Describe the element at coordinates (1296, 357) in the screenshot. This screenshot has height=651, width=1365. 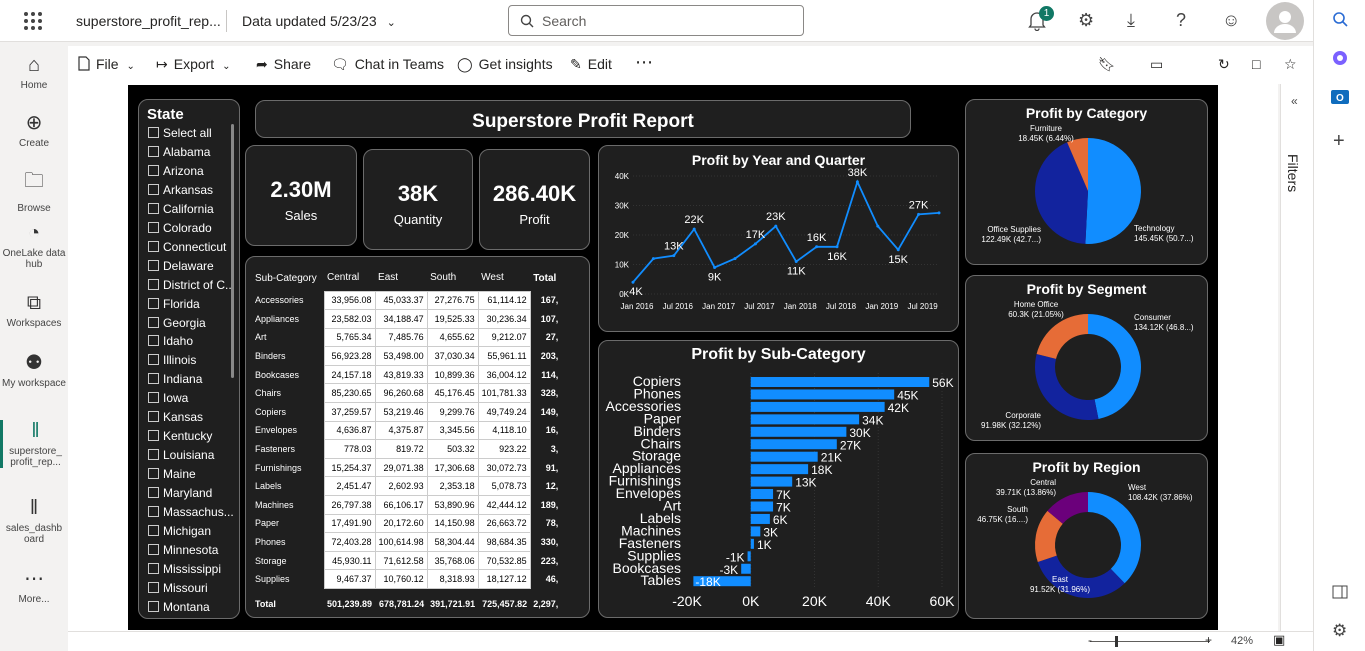
I see `filters-pane: « Filters` at that location.